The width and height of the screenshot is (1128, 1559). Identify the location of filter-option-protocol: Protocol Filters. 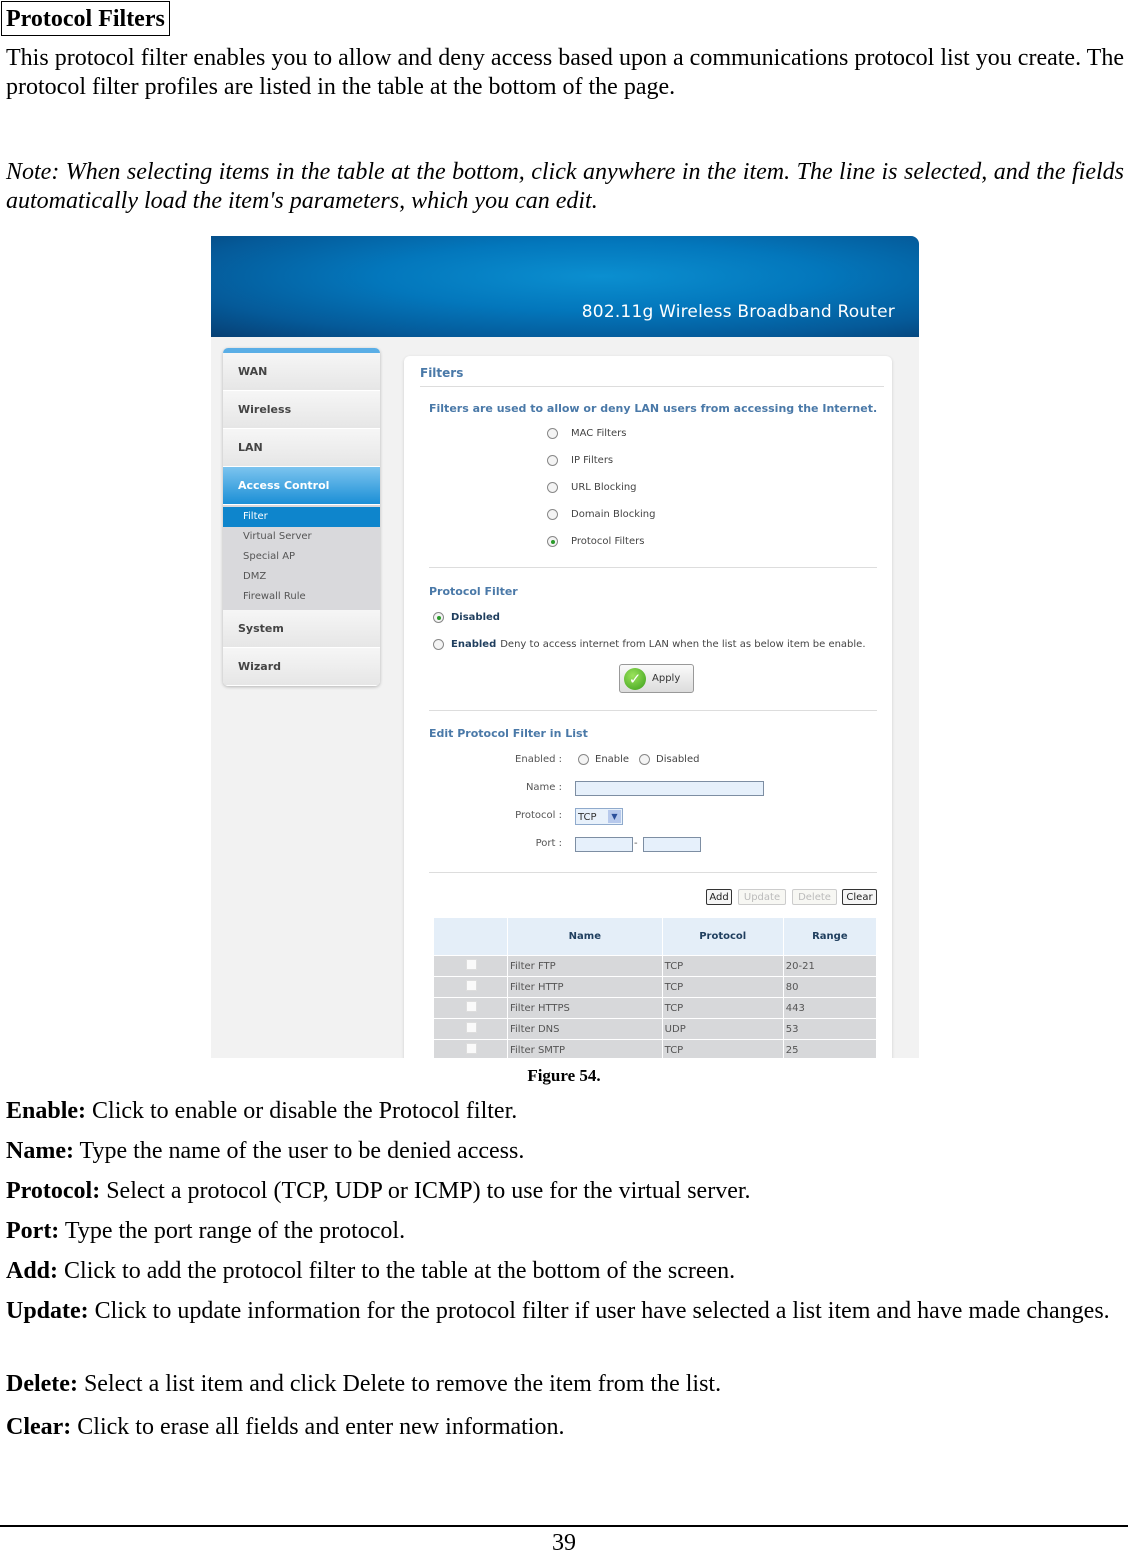
(595, 541).